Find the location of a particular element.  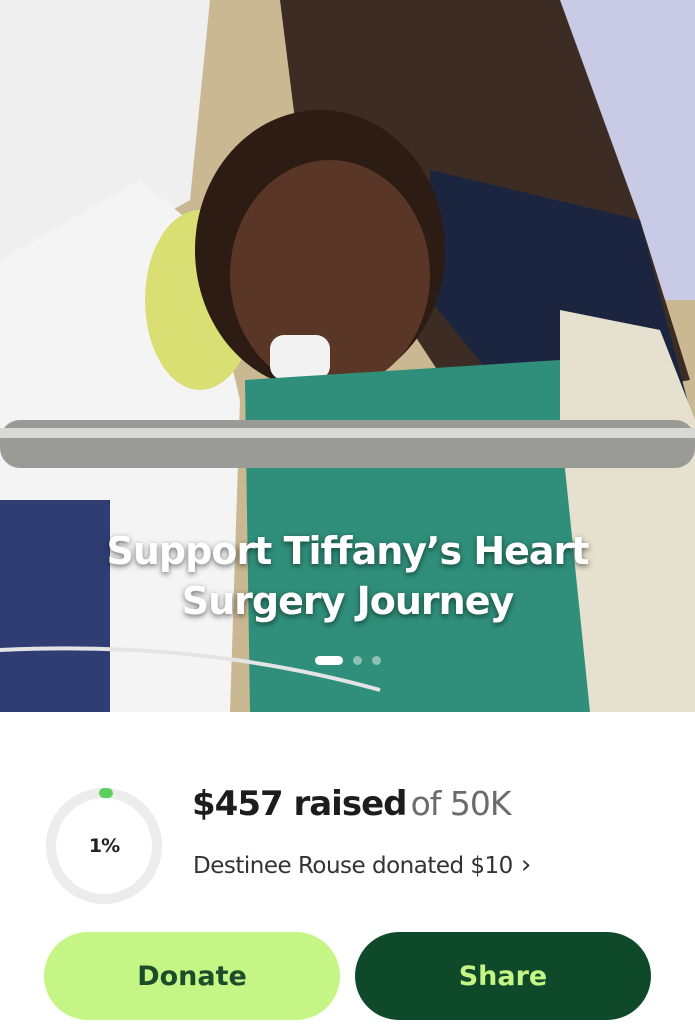

share-button: Share is located at coordinates (503, 976).